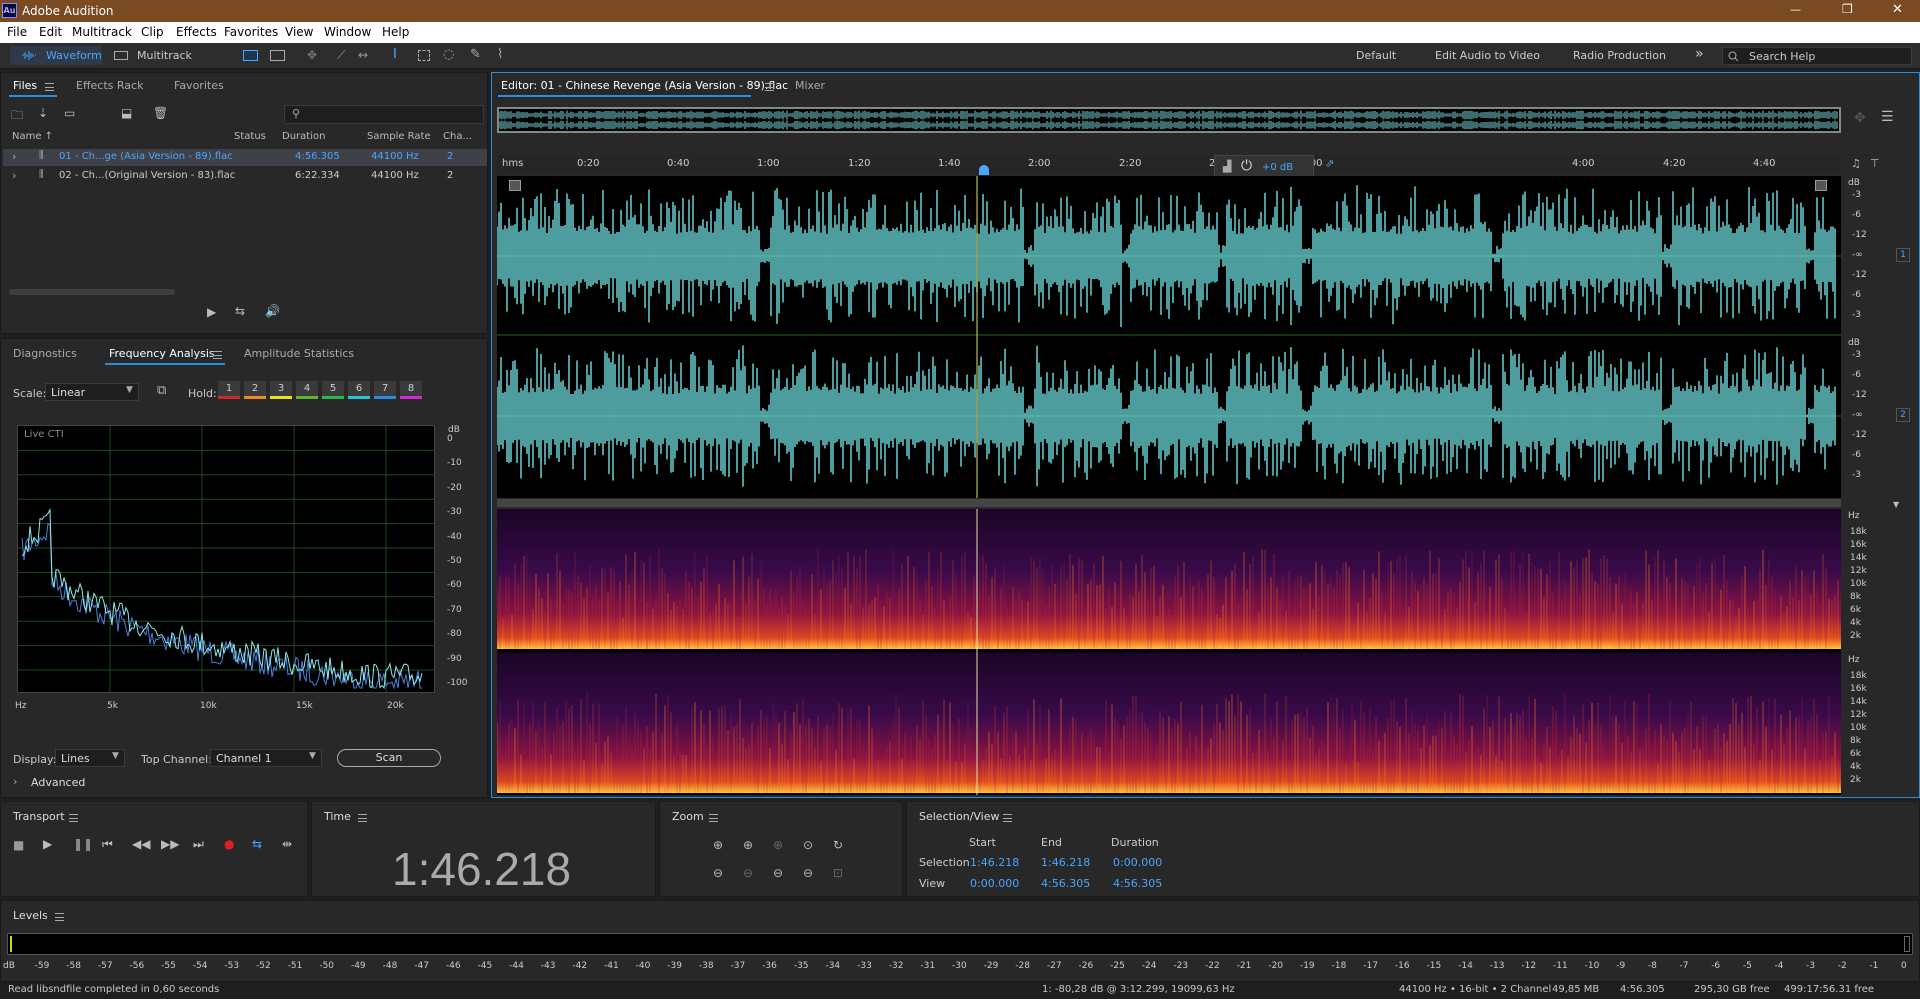 This screenshot has height=999, width=1920. Describe the element at coordinates (307, 390) in the screenshot. I see `hold-button-4: 4` at that location.